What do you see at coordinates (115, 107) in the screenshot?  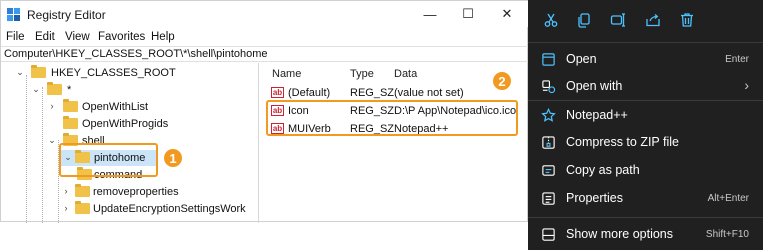 I see `tree-item-label: OpenWithList` at bounding box center [115, 107].